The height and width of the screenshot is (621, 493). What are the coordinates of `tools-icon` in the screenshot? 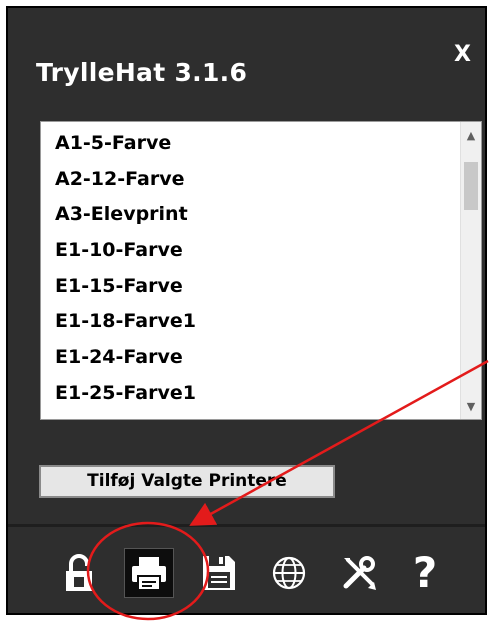 It's located at (359, 573).